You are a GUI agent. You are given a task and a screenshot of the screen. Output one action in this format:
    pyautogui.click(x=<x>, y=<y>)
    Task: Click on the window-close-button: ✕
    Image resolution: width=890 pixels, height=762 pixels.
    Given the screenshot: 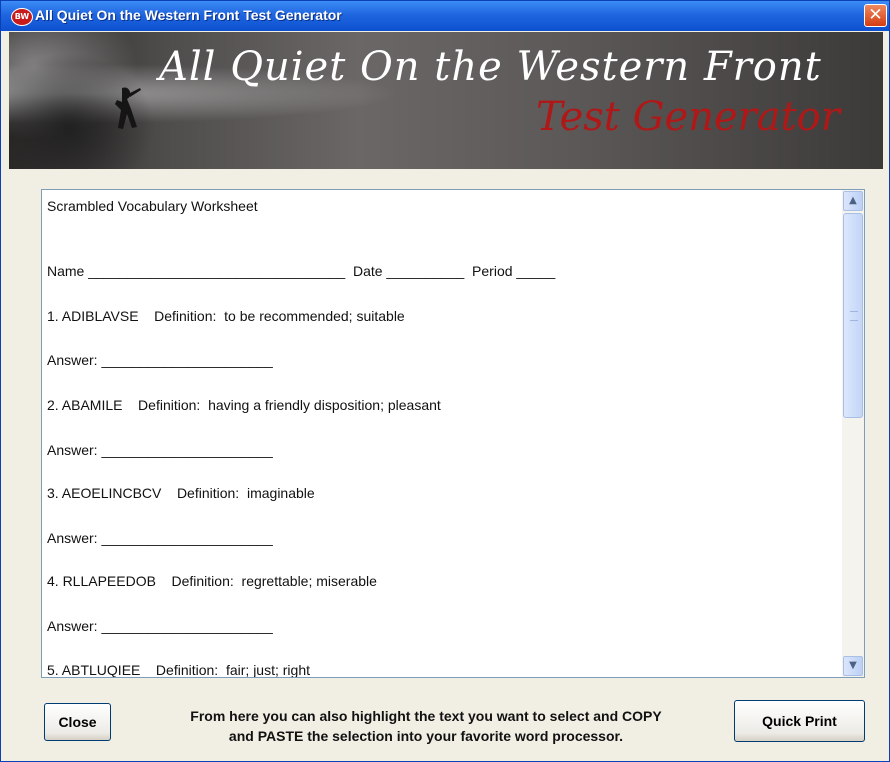 What is the action you would take?
    pyautogui.click(x=875, y=15)
    